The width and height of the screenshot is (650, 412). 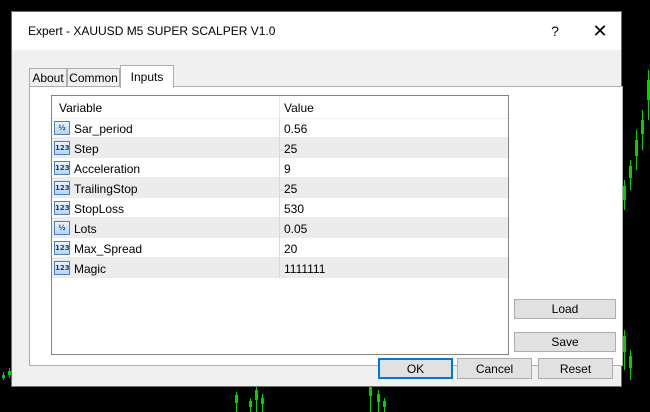 What do you see at coordinates (90, 269) in the screenshot?
I see `variable-name: Magic` at bounding box center [90, 269].